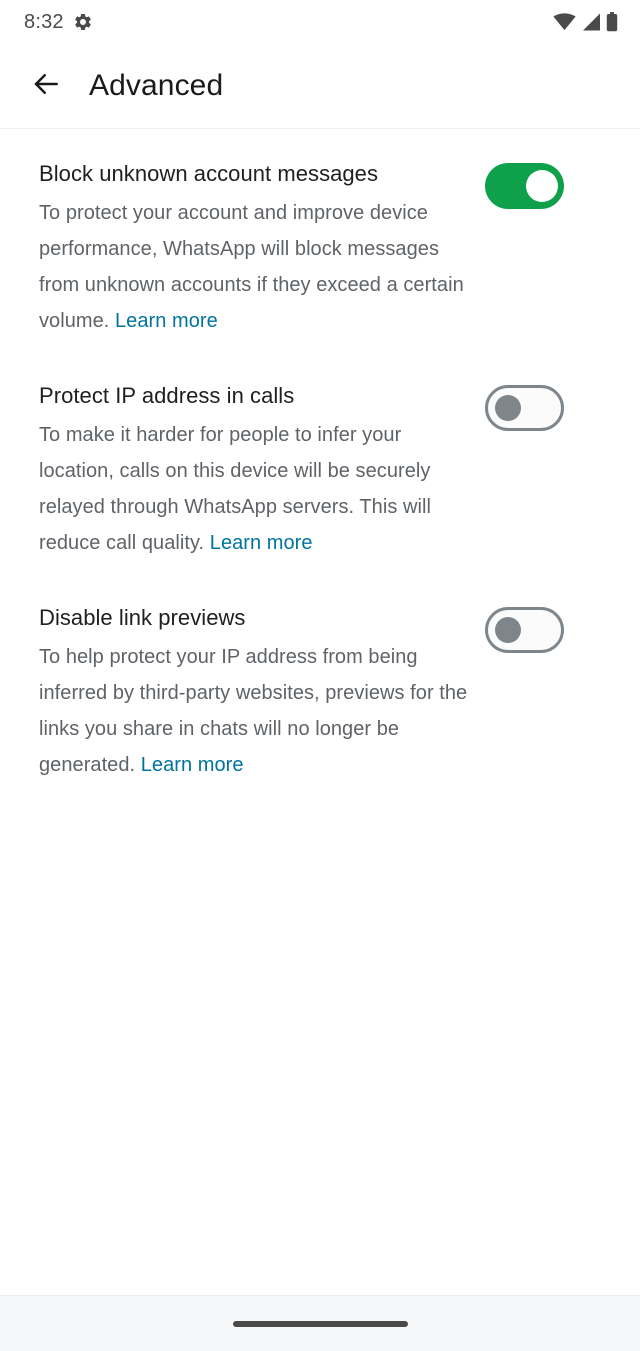  I want to click on home-gesture-pill, so click(320, 1323).